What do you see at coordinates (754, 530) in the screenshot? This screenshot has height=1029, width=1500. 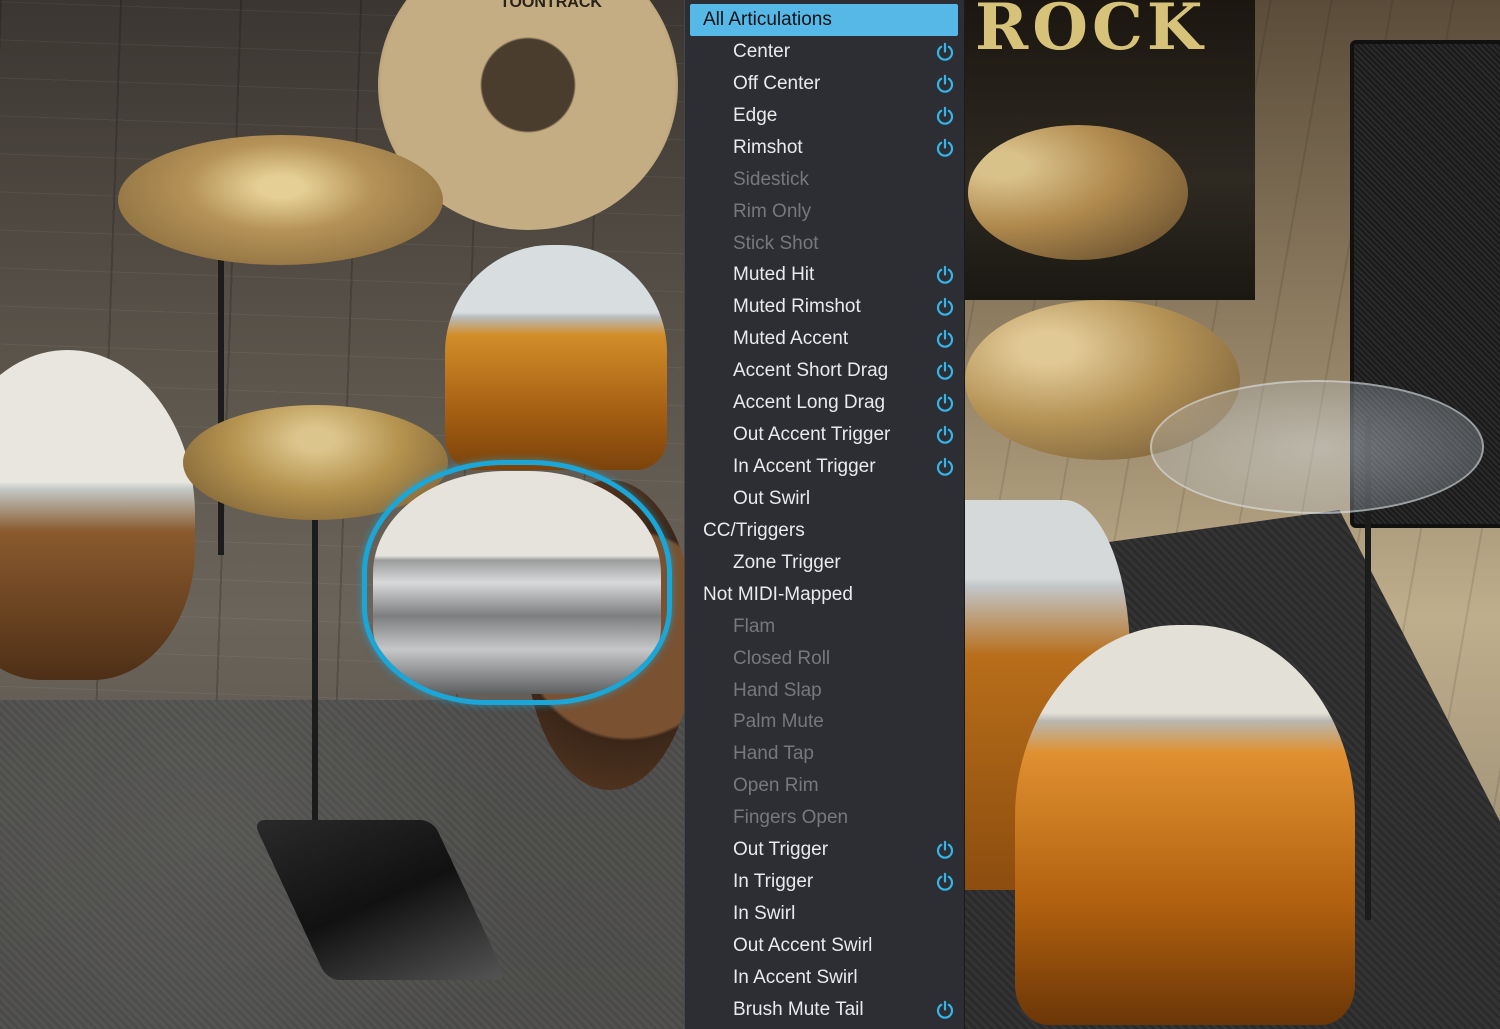 I see `menu-item-label: CC/Triggers` at bounding box center [754, 530].